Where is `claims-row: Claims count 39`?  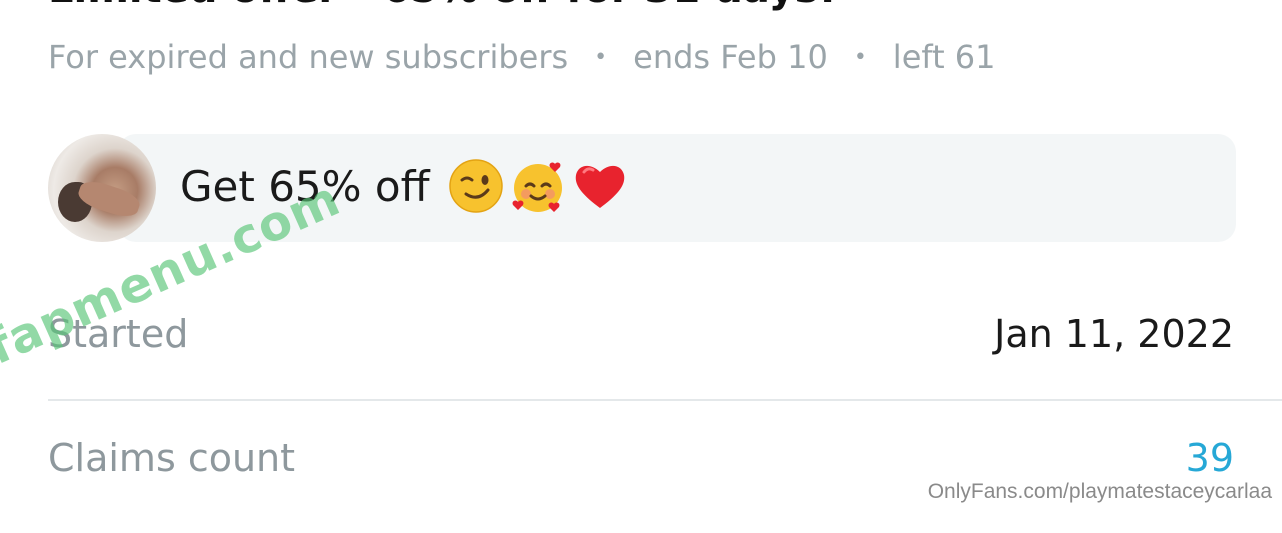
claims-row: Claims count 39 is located at coordinates (641, 458).